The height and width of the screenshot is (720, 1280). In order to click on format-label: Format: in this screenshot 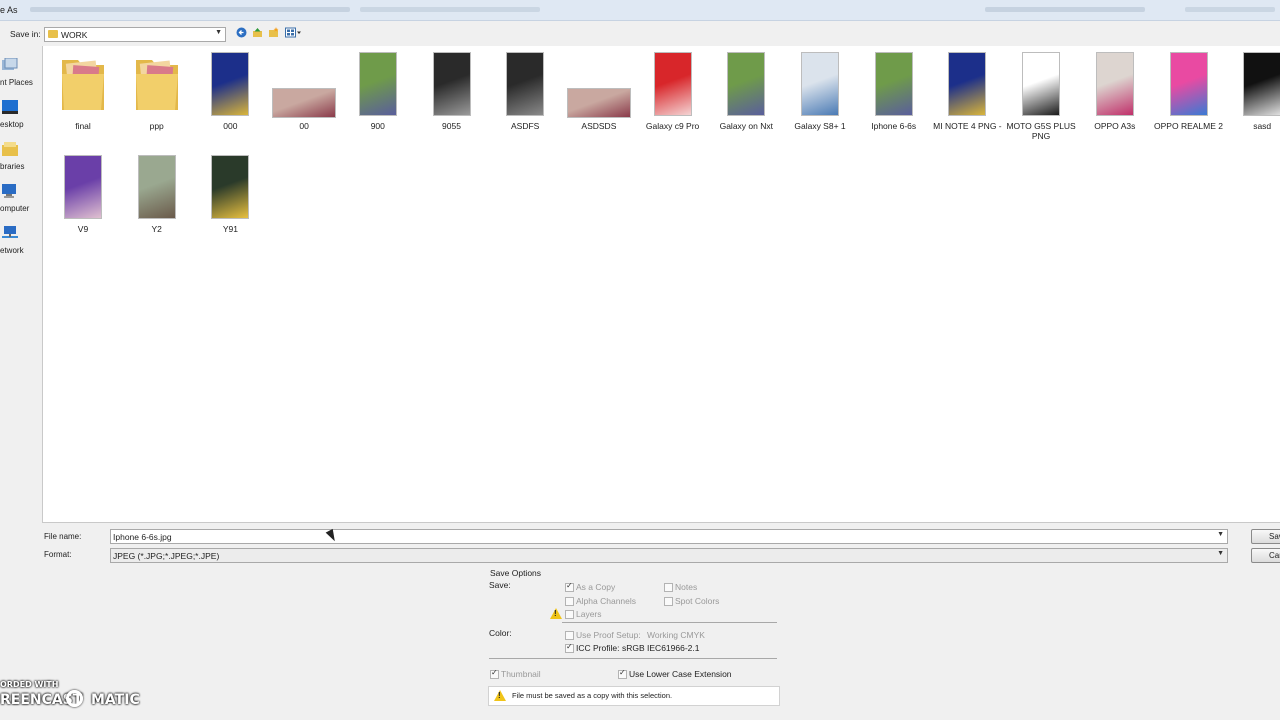, I will do `click(58, 554)`.